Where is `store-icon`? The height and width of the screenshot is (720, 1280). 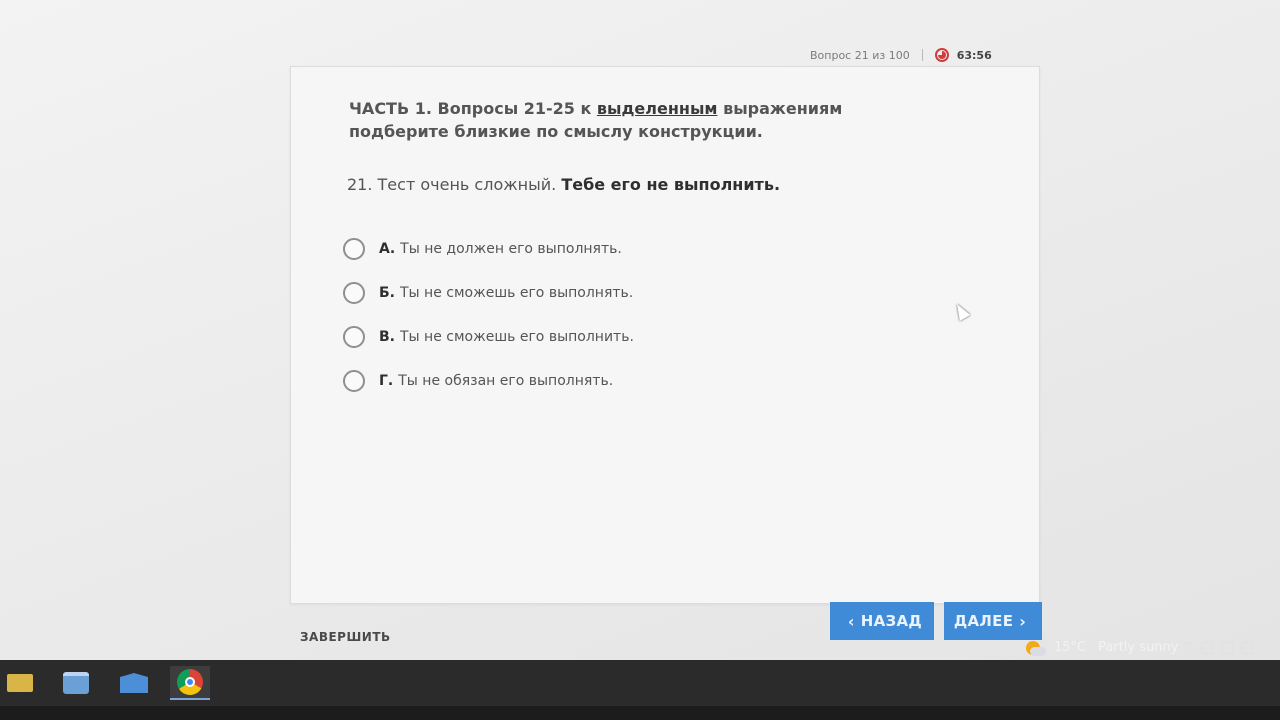
store-icon is located at coordinates (76, 683).